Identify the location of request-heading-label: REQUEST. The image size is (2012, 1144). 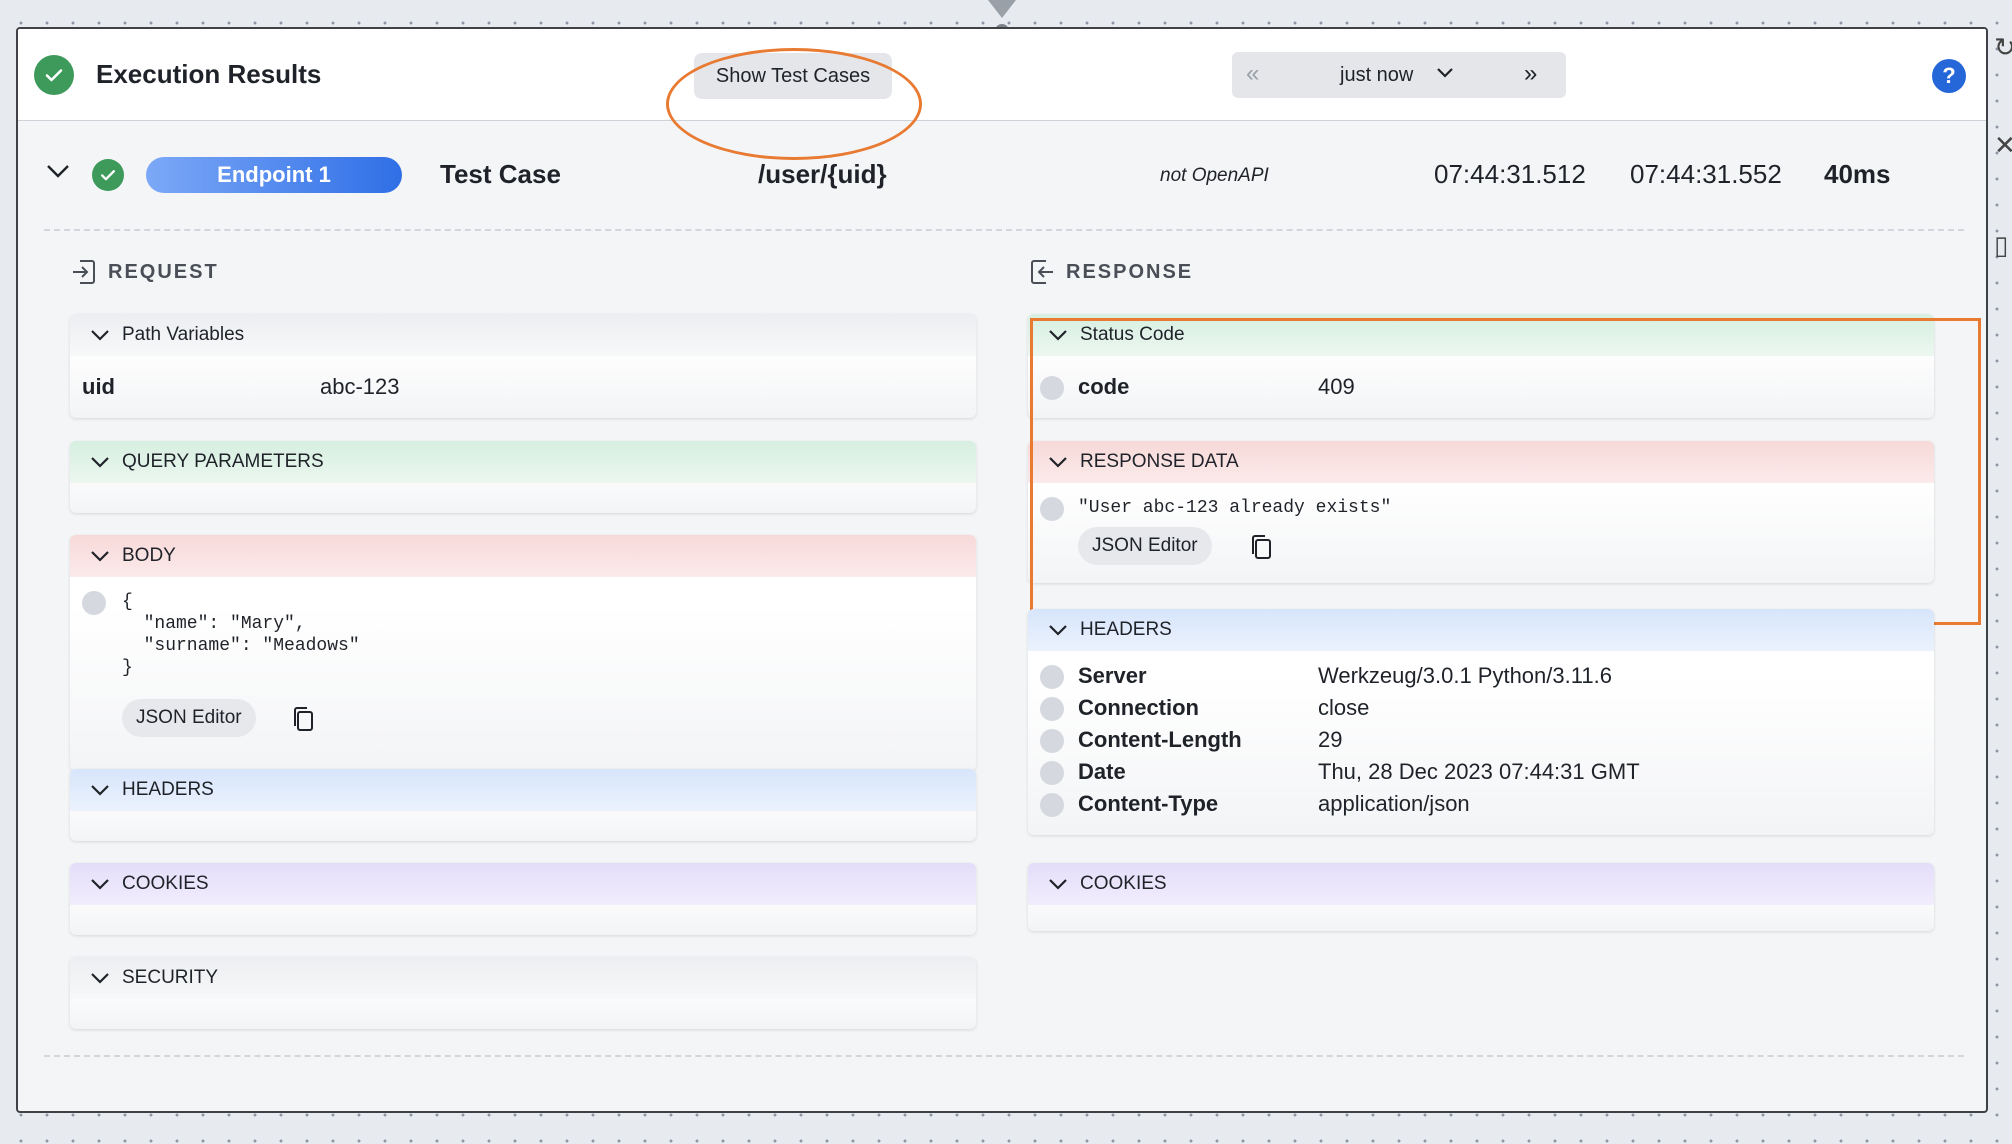
(163, 271).